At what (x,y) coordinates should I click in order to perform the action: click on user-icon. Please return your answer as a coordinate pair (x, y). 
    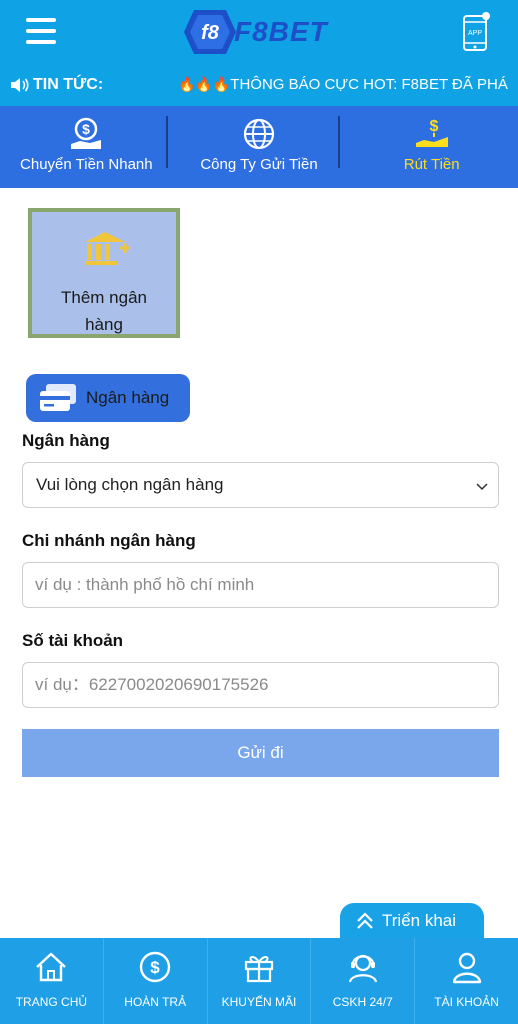
    Looking at the image, I should click on (466, 968).